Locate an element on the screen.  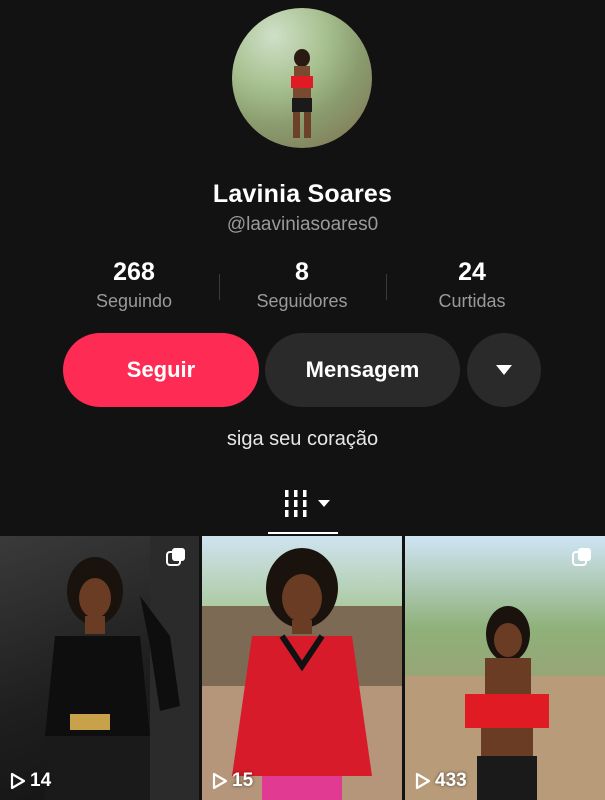
profile-tabbar is located at coordinates (302, 508).